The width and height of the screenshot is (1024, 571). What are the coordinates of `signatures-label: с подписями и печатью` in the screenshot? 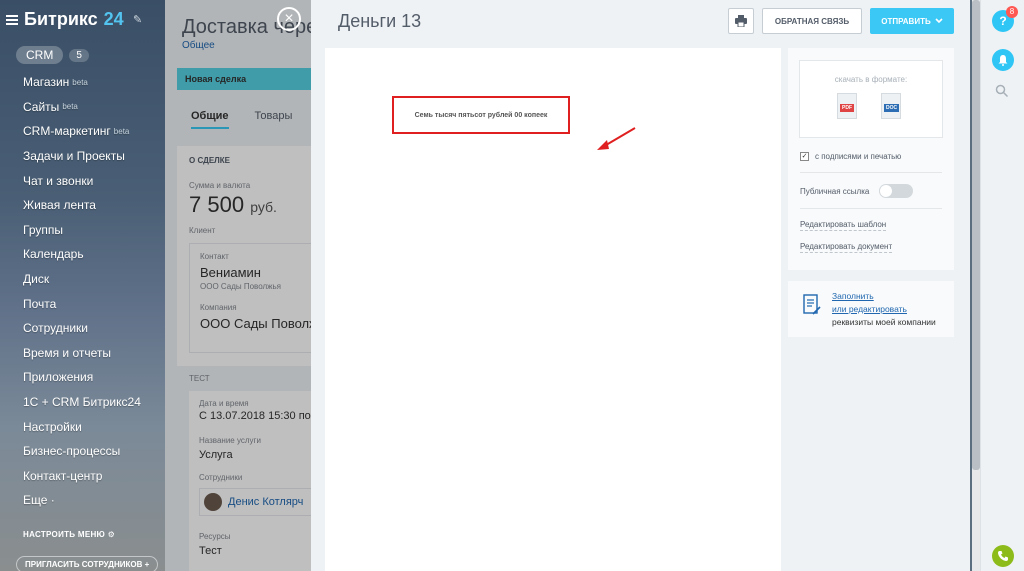 It's located at (858, 156).